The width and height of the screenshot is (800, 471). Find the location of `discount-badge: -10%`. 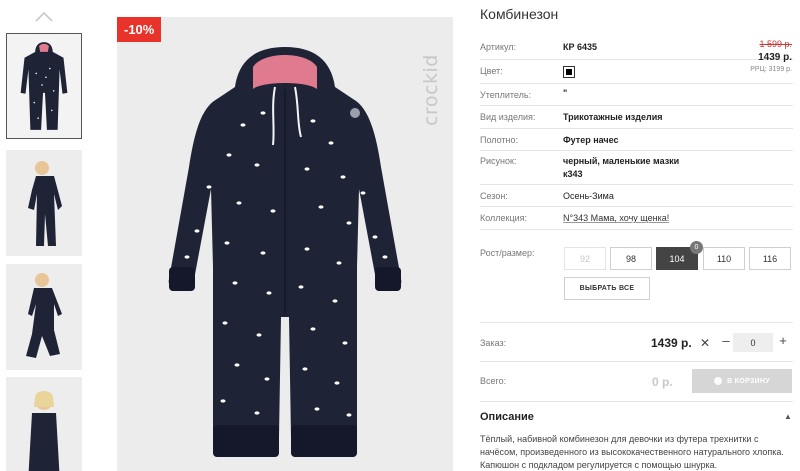

discount-badge: -10% is located at coordinates (139, 29).